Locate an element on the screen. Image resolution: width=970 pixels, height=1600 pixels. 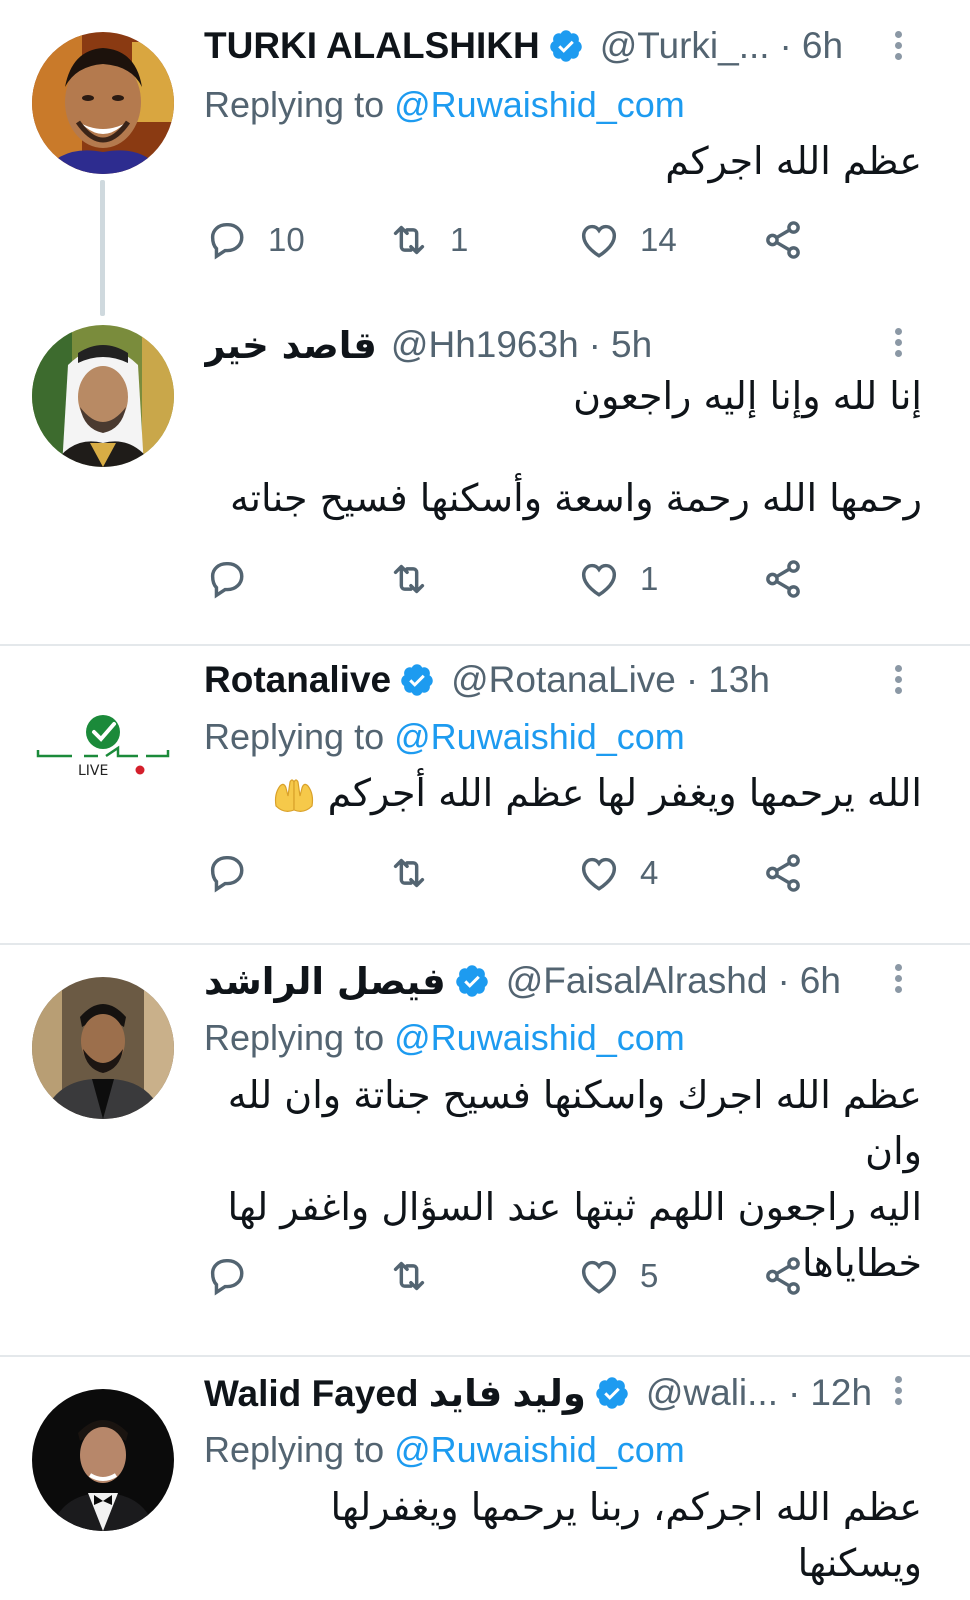
like-button: 4 is located at coordinates (617, 873).